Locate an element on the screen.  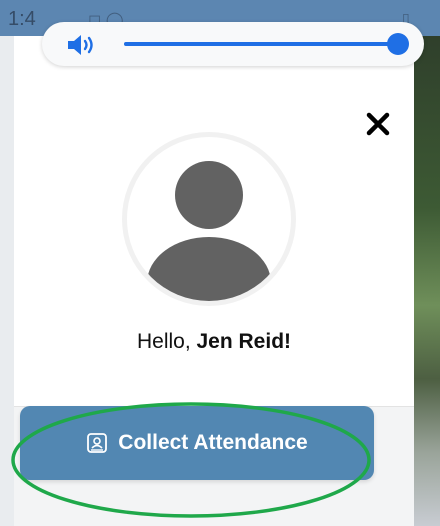
greeting-prefix: Hello, is located at coordinates (166, 341).